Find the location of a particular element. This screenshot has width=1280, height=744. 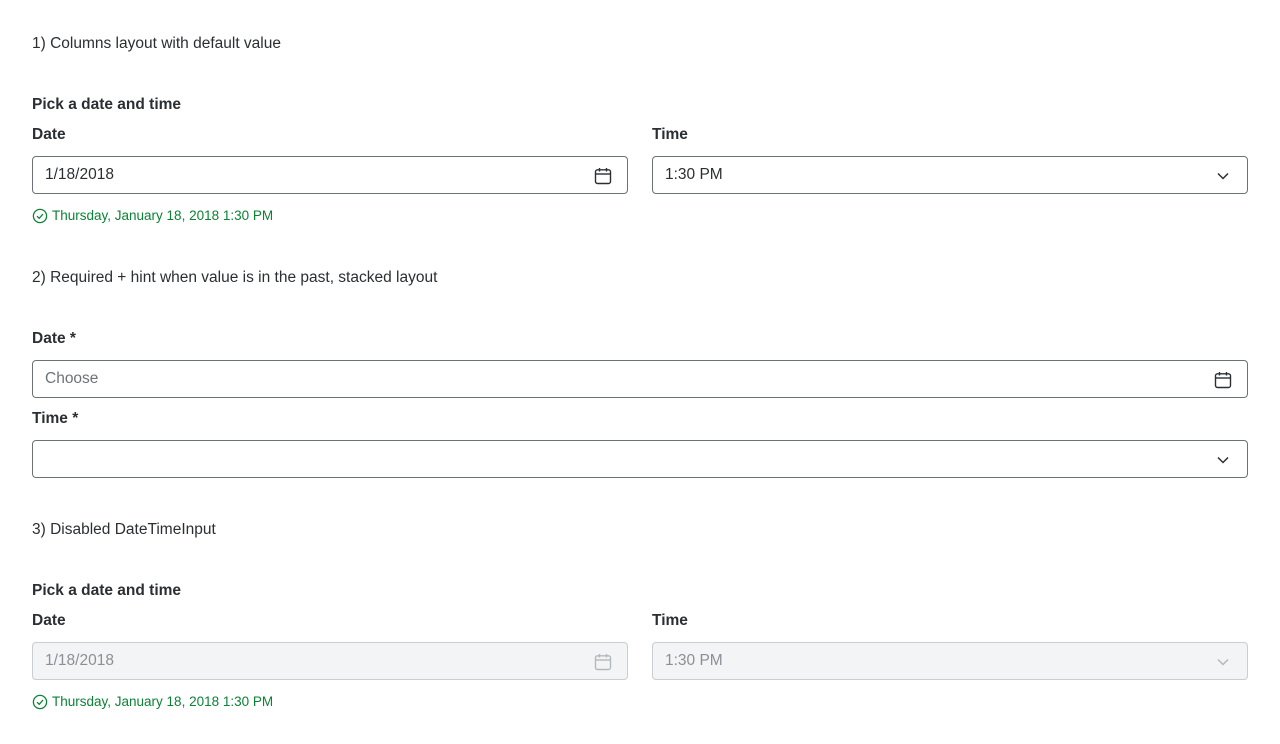

section-2-time-label: Time * is located at coordinates (55, 418).